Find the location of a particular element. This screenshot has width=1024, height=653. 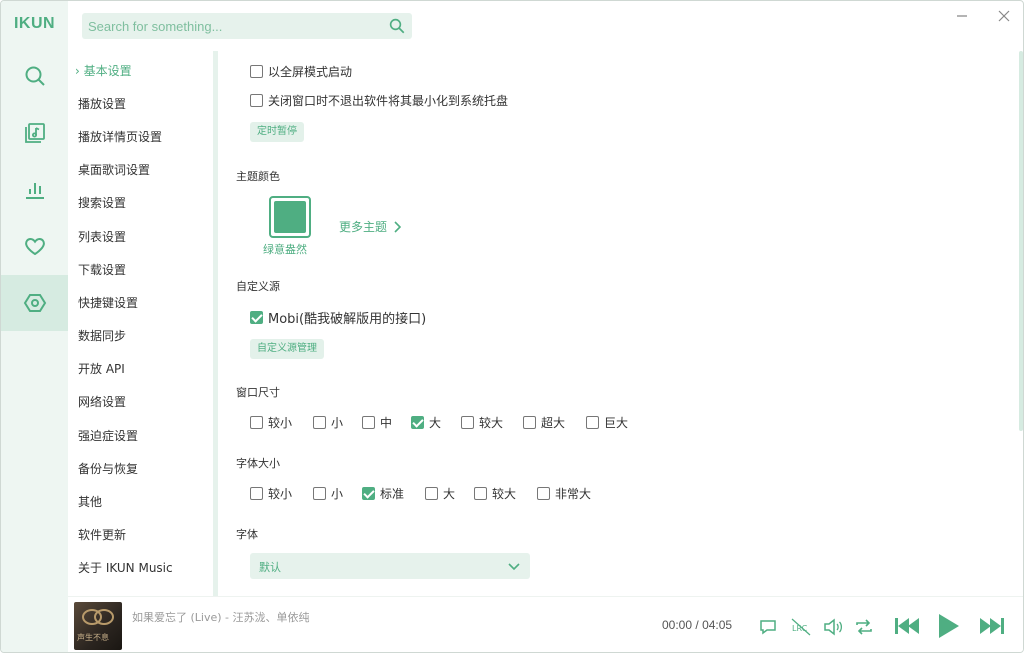

minimize-icon is located at coordinates (962, 16).